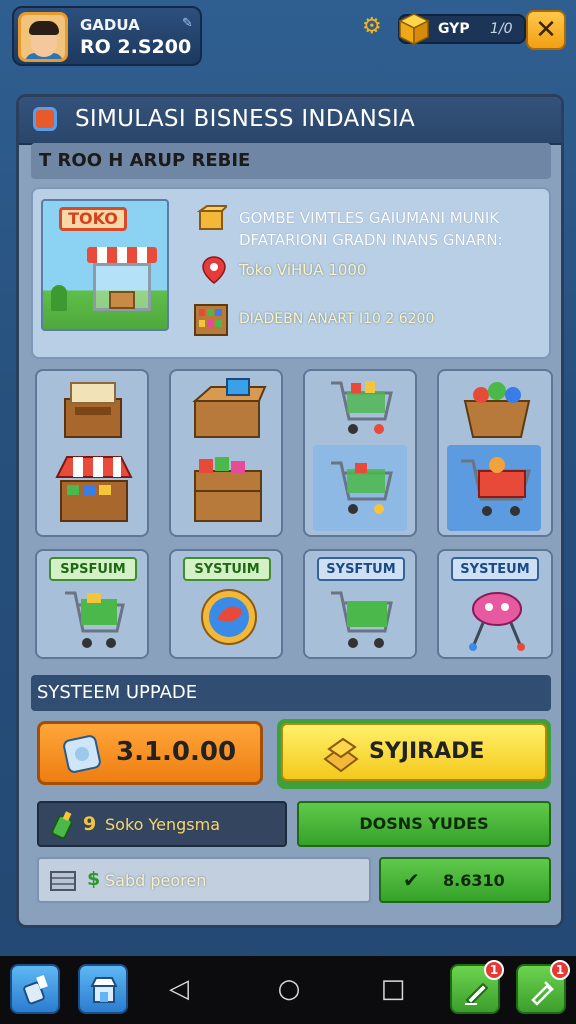 The image size is (576, 1024). I want to click on system-tile-4: SYSTEUM, so click(495, 604).